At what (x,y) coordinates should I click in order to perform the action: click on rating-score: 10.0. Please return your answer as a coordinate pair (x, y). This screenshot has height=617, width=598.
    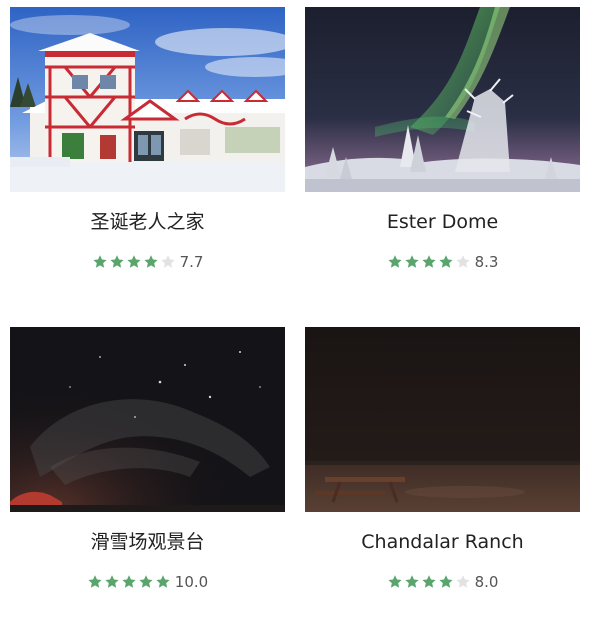
    Looking at the image, I should click on (191, 582).